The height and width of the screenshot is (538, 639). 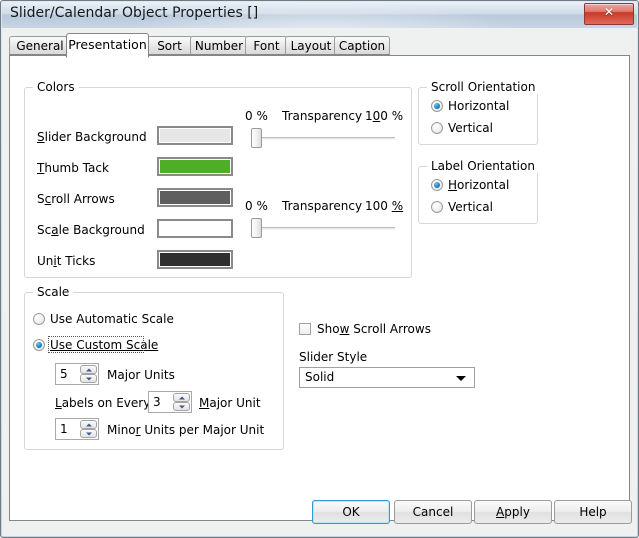 I want to click on slider2-max-label: 100 %, so click(x=384, y=206).